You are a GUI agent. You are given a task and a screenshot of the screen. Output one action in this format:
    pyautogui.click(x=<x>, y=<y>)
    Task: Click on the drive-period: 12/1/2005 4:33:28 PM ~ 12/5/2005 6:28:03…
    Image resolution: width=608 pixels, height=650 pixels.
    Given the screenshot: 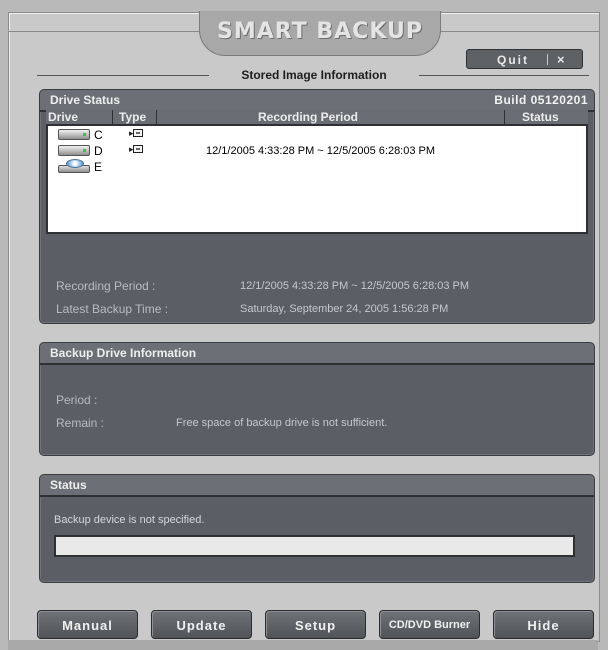 What is the action you would take?
    pyautogui.click(x=321, y=151)
    